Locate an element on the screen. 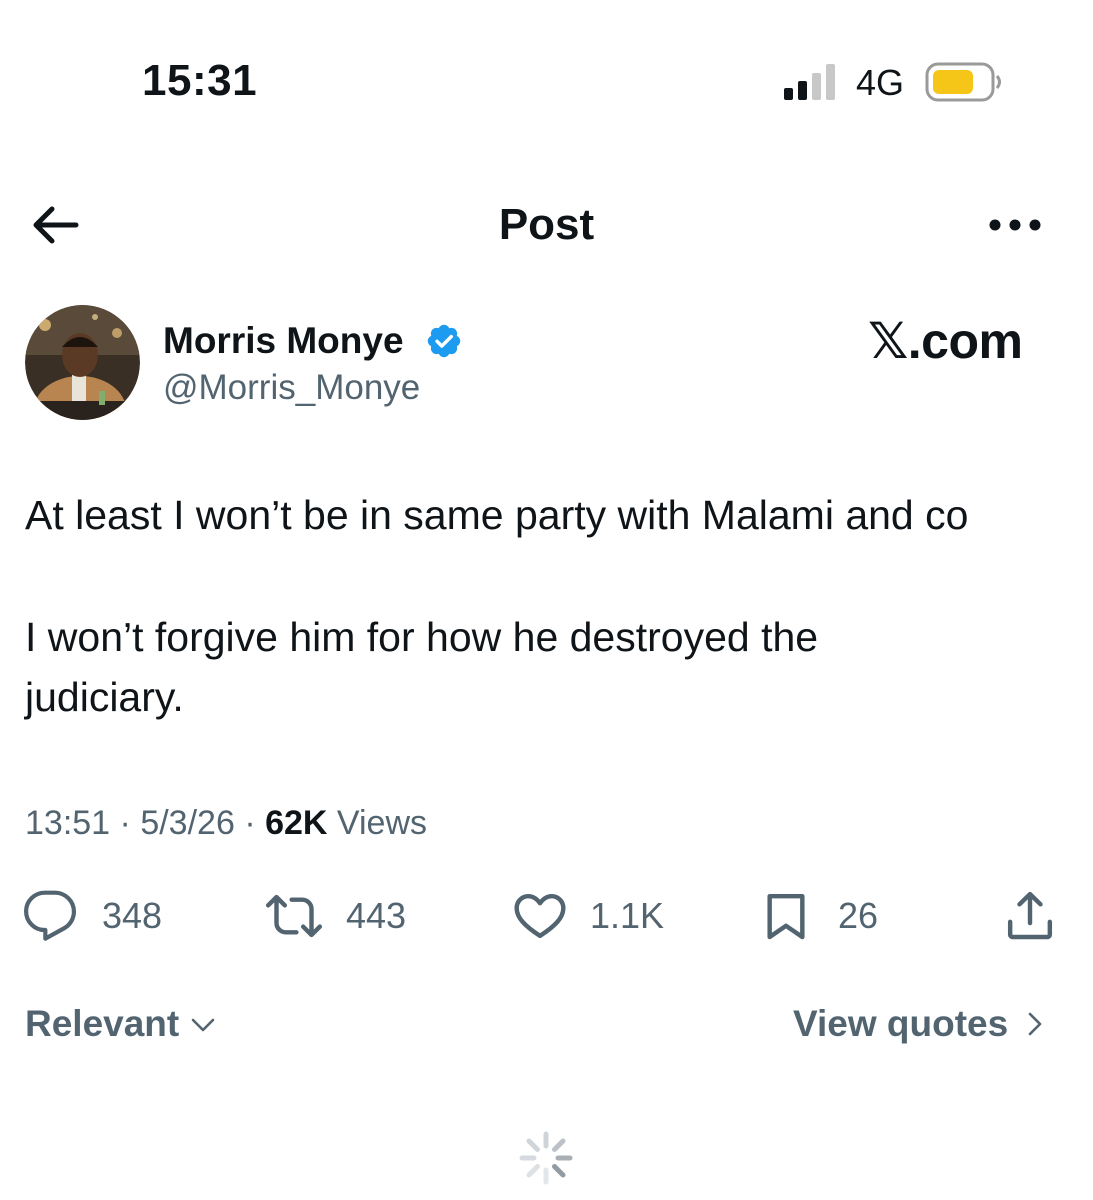  post-text-line: judiciary. is located at coordinates (104, 697).